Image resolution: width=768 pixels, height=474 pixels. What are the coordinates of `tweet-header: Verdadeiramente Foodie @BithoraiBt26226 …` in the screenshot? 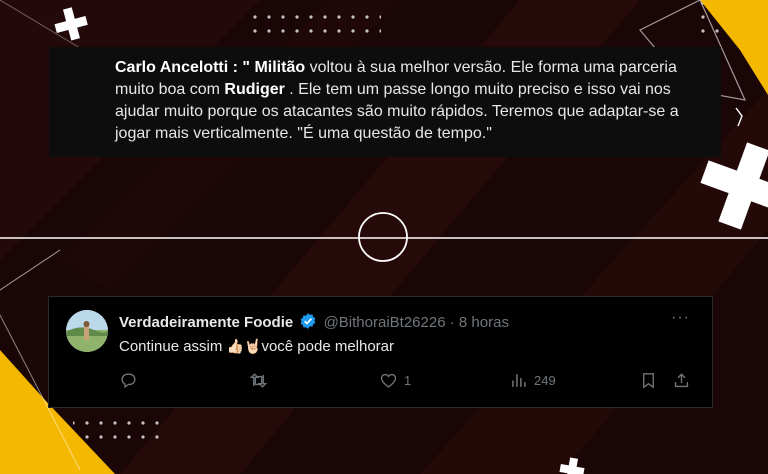 It's located at (314, 321).